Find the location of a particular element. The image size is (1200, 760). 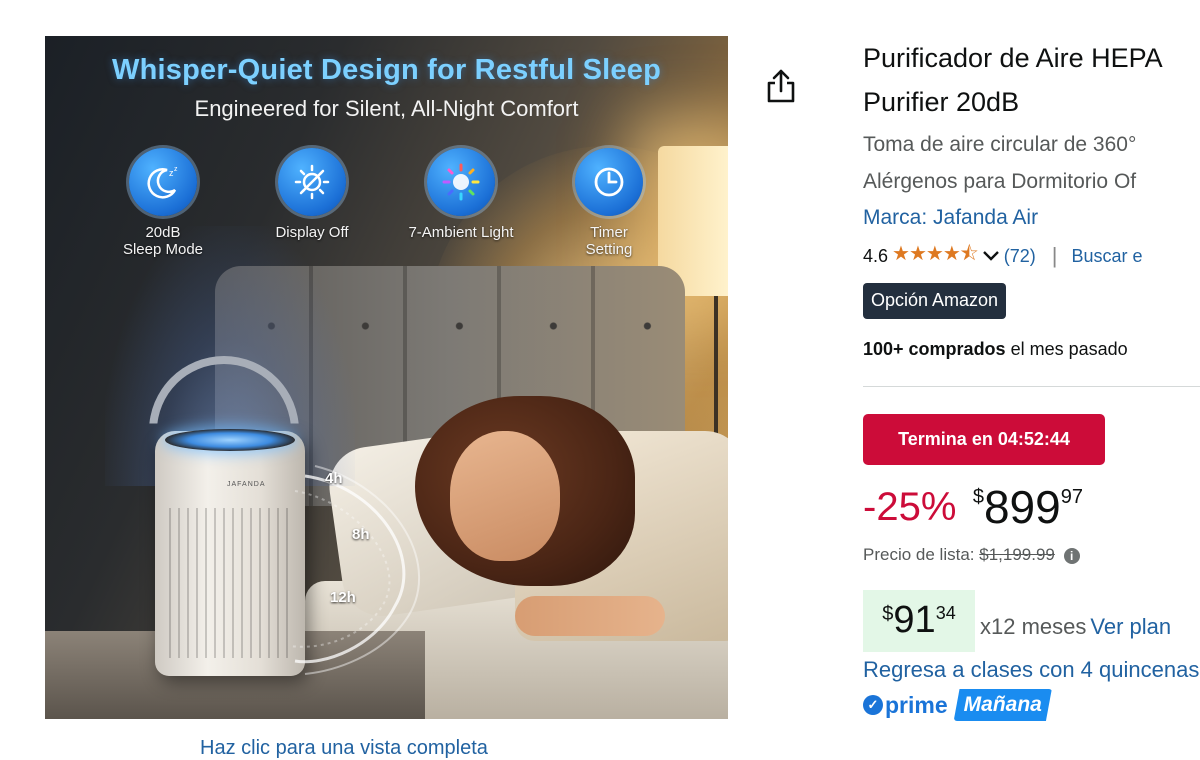

display-off-icon is located at coordinates (312, 182).